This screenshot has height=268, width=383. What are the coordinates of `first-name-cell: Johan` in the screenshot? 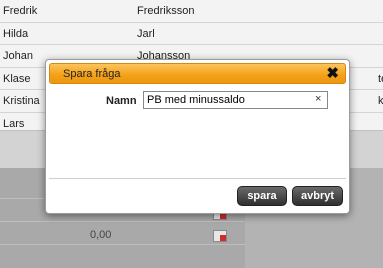 It's located at (18, 56).